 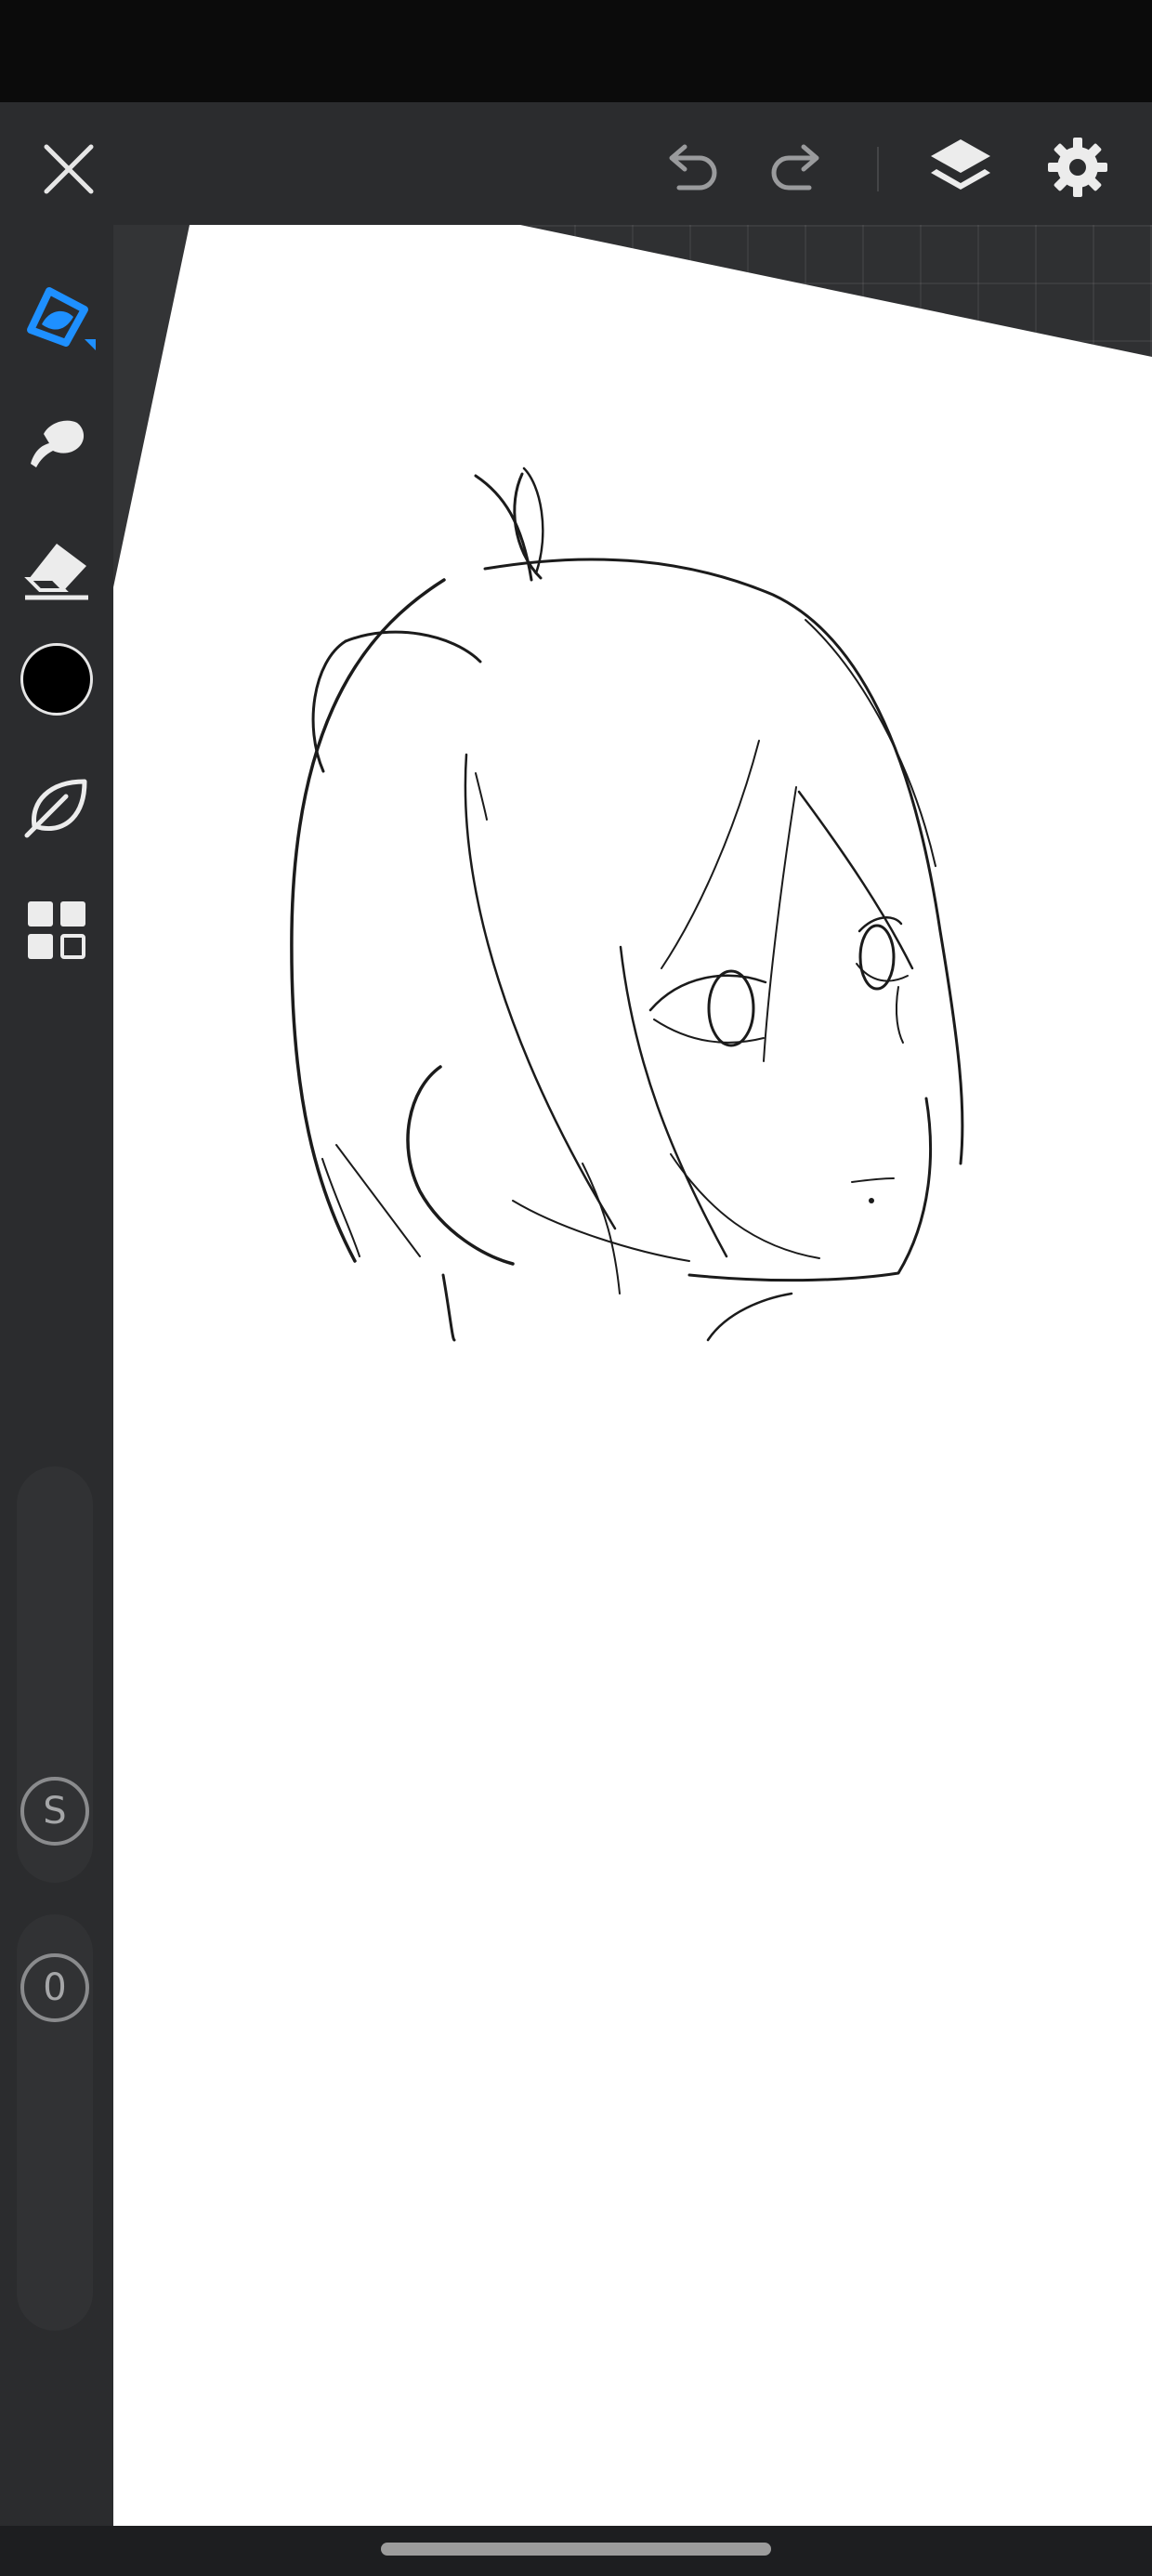 What do you see at coordinates (961, 164) in the screenshot?
I see `layers-icon` at bounding box center [961, 164].